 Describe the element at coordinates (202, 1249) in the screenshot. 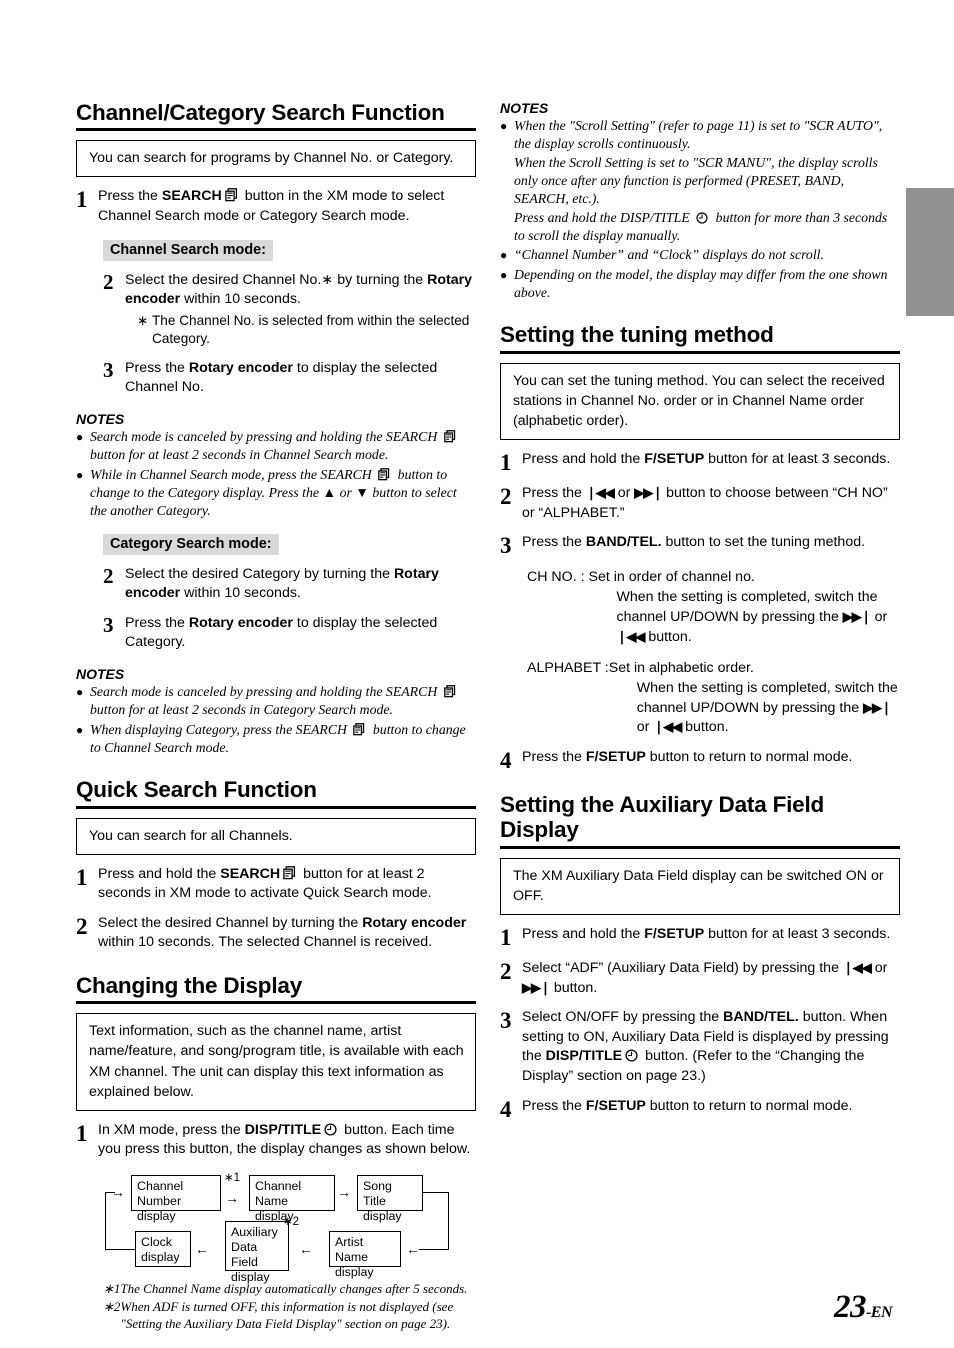

I see `flow-arrow-4: ←` at that location.